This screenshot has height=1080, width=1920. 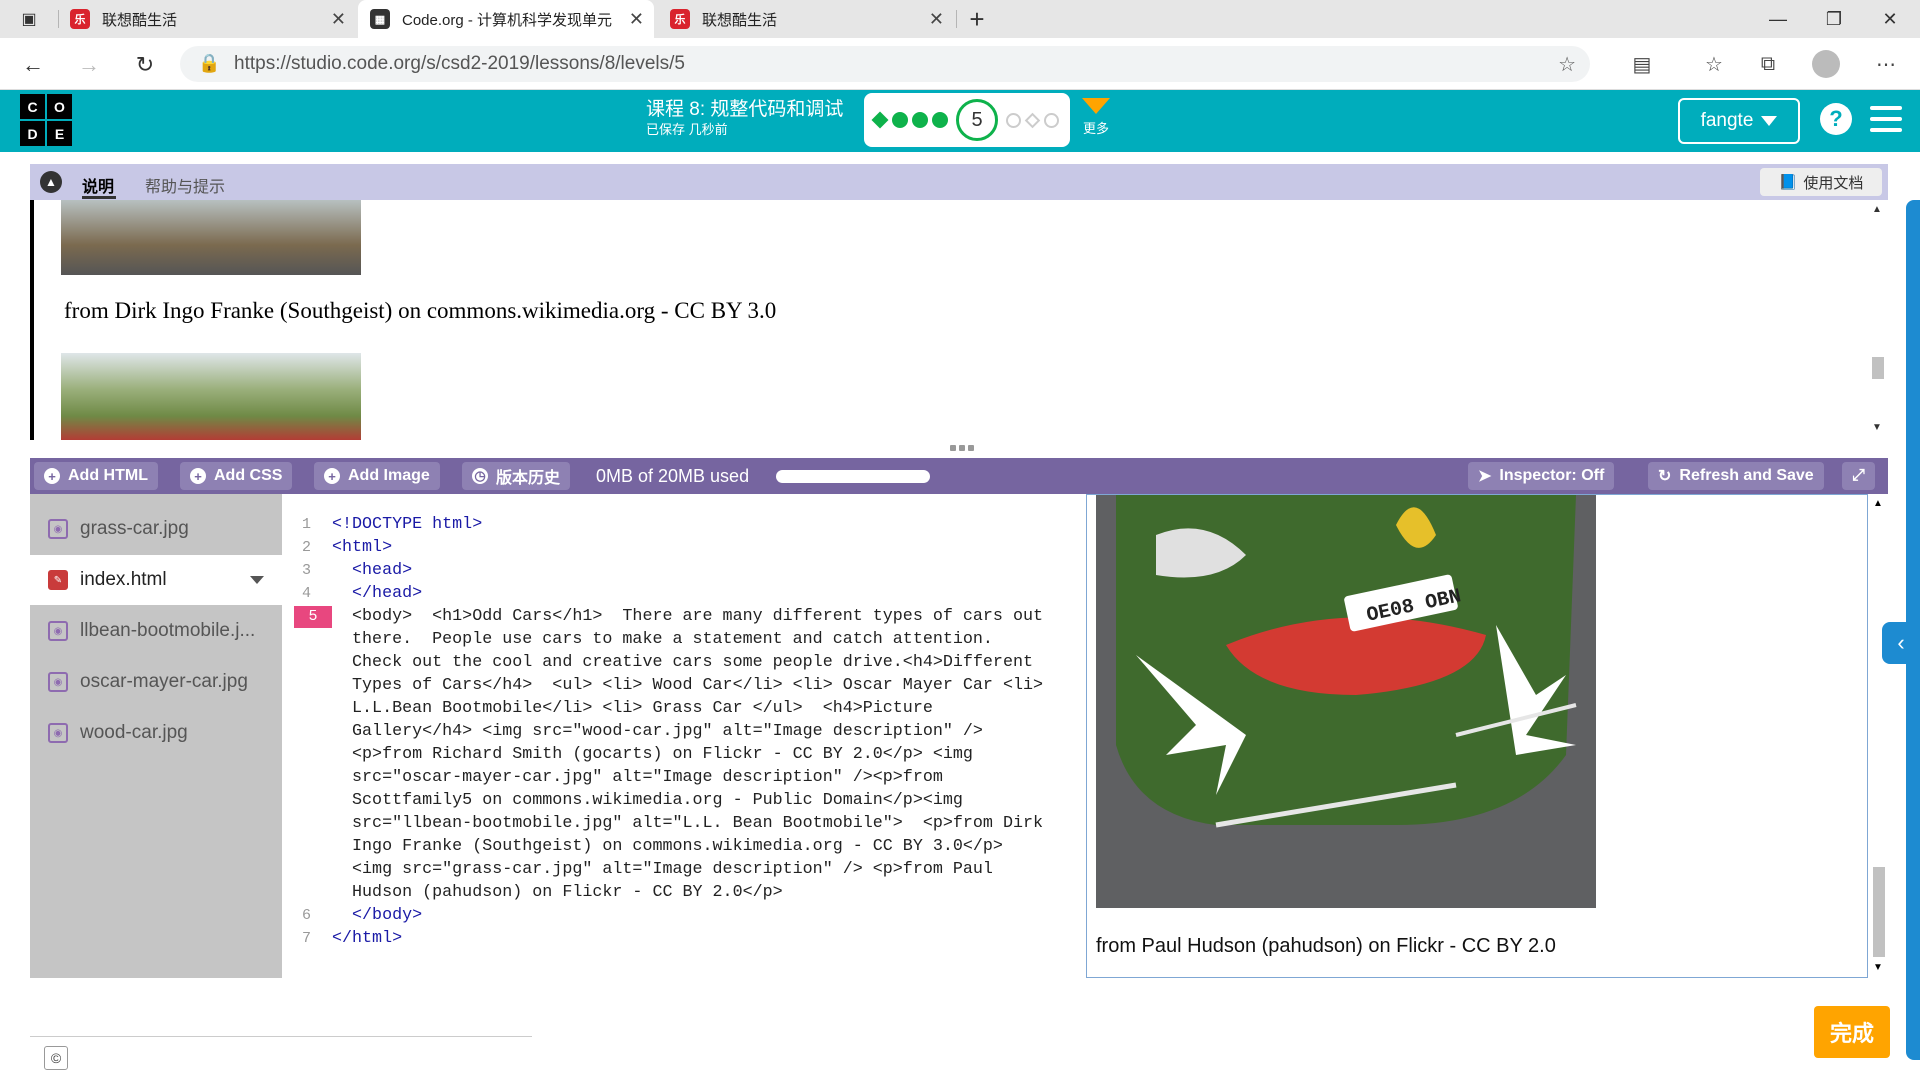 What do you see at coordinates (185, 185) in the screenshot?
I see `tab-help-tips: 帮助与提示` at bounding box center [185, 185].